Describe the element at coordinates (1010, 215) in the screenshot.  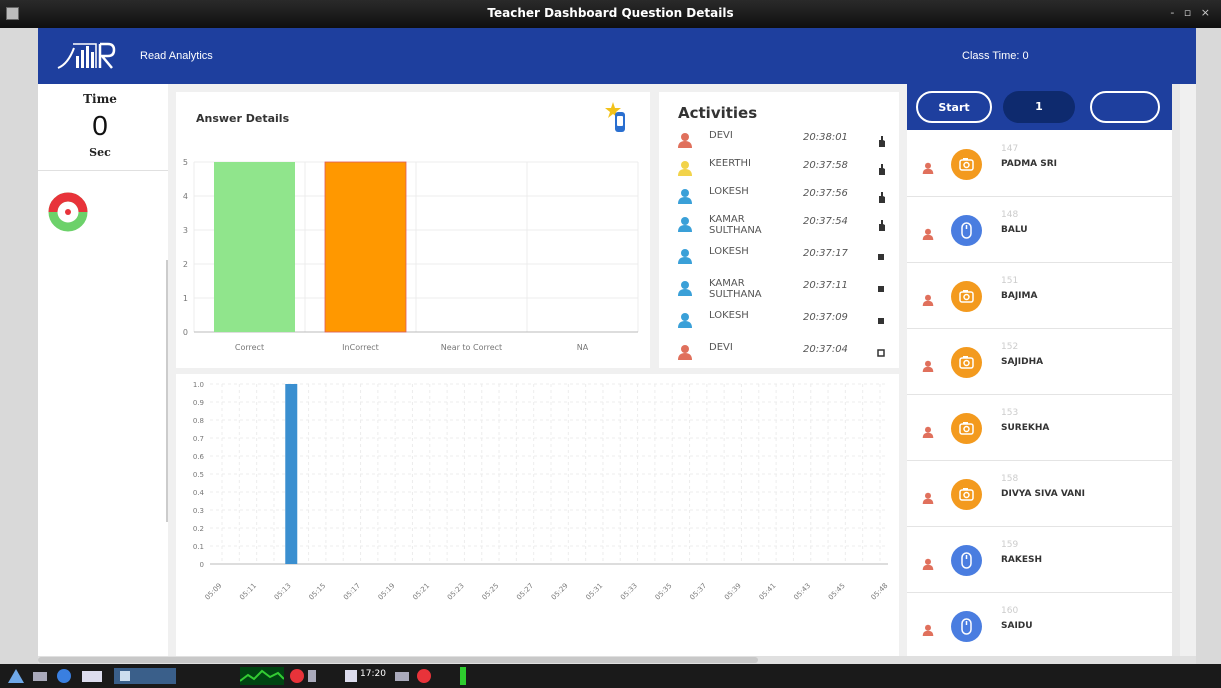
I see `student-id: 148` at that location.